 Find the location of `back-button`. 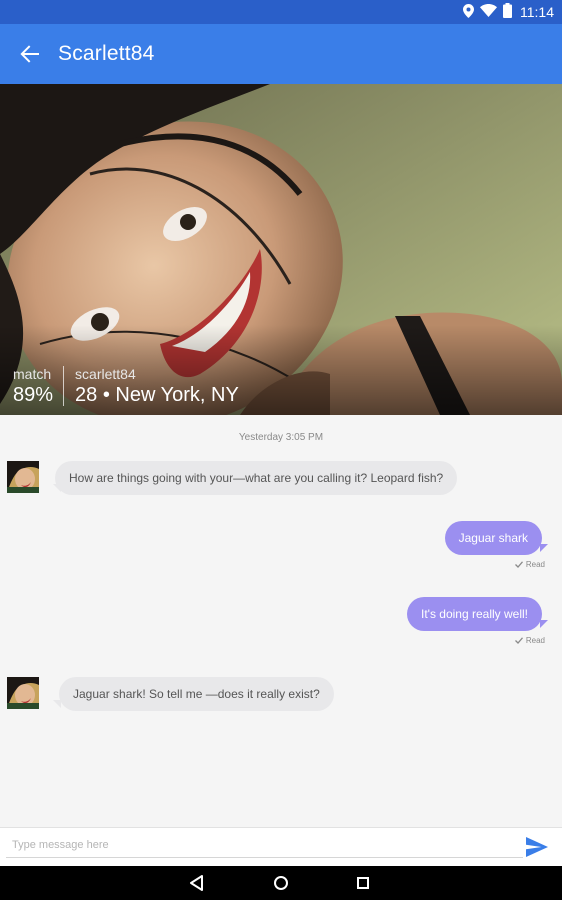

back-button is located at coordinates (30, 54).